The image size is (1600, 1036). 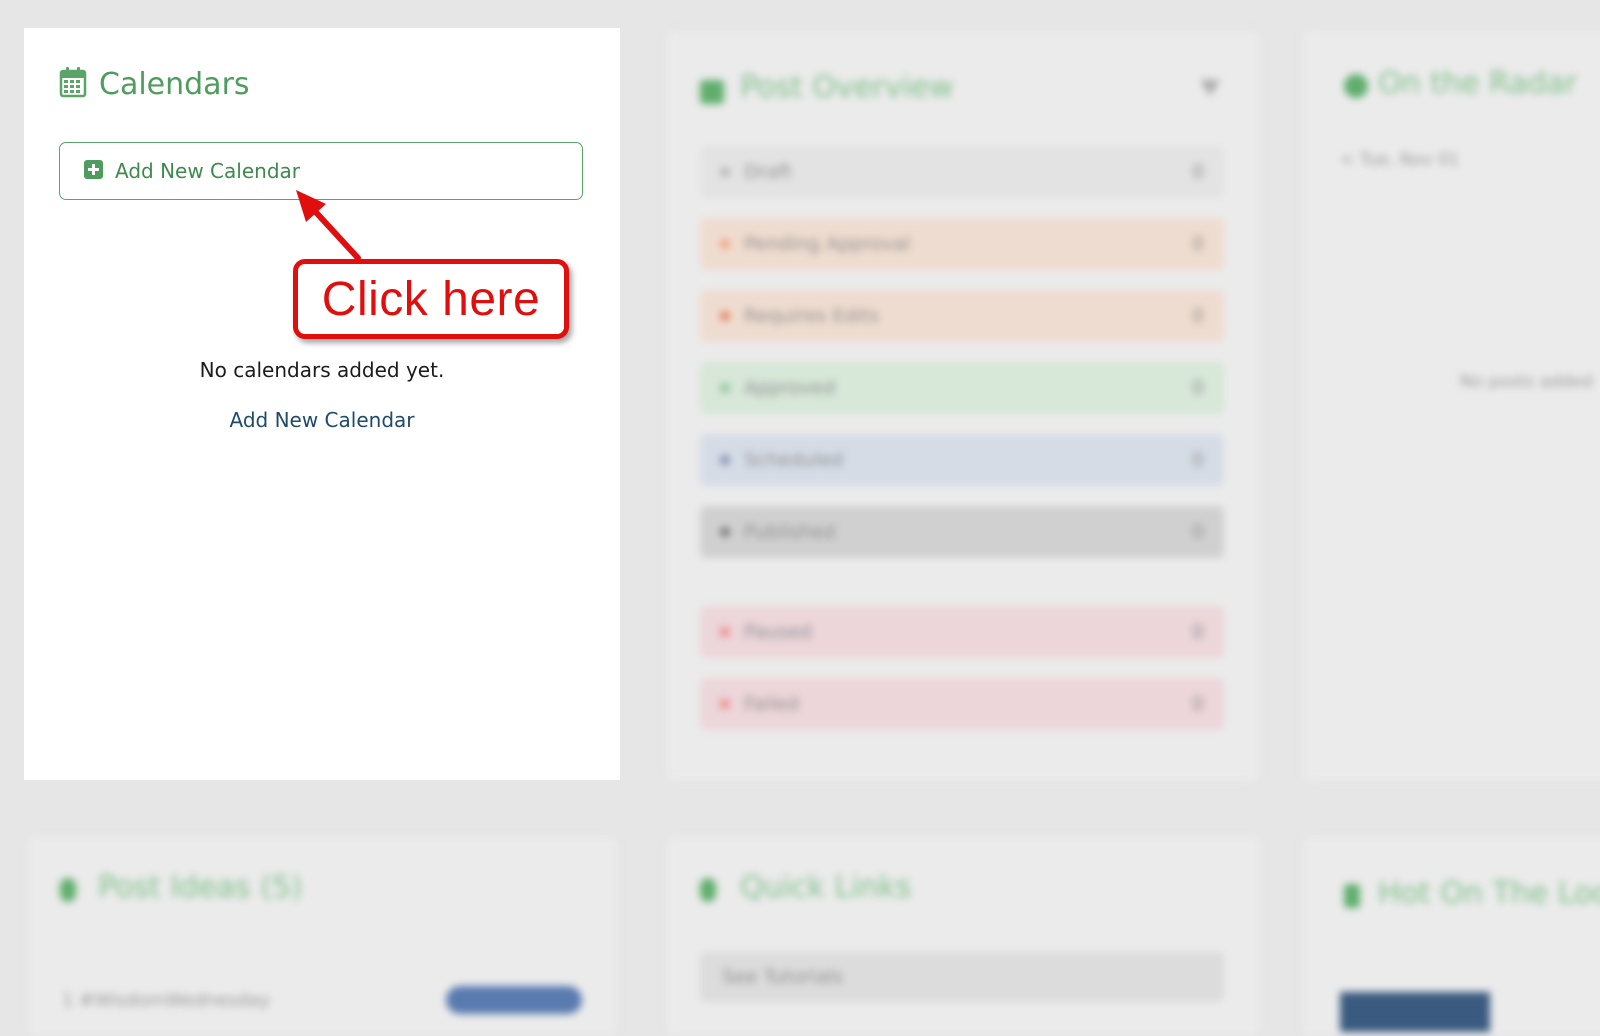 I want to click on quick-links-icon, so click(x=708, y=890).